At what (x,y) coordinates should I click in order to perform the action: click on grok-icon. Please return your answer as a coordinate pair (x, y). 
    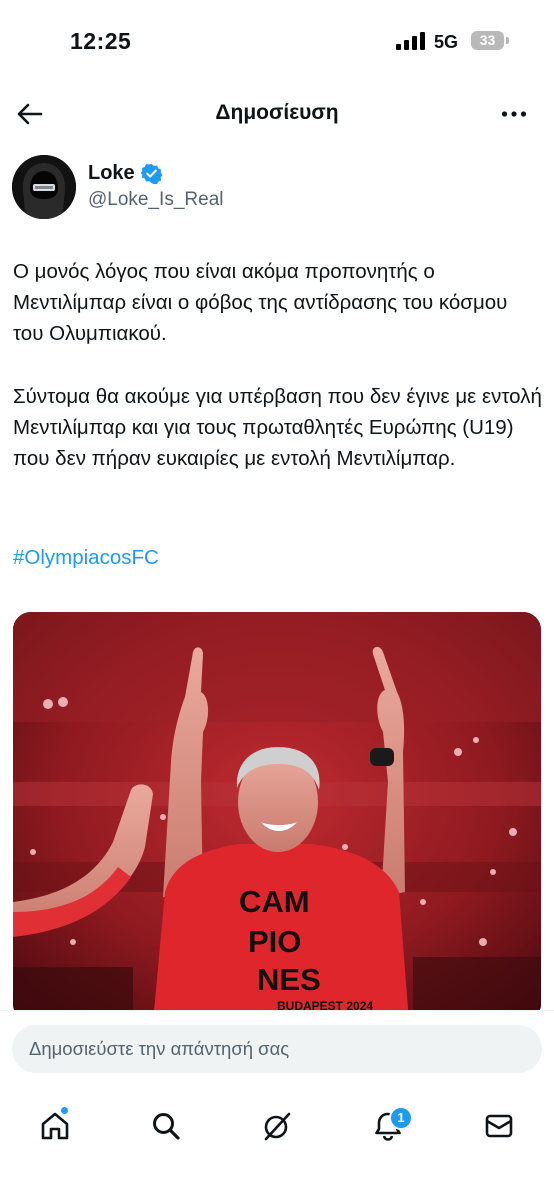
    Looking at the image, I should click on (277, 1126).